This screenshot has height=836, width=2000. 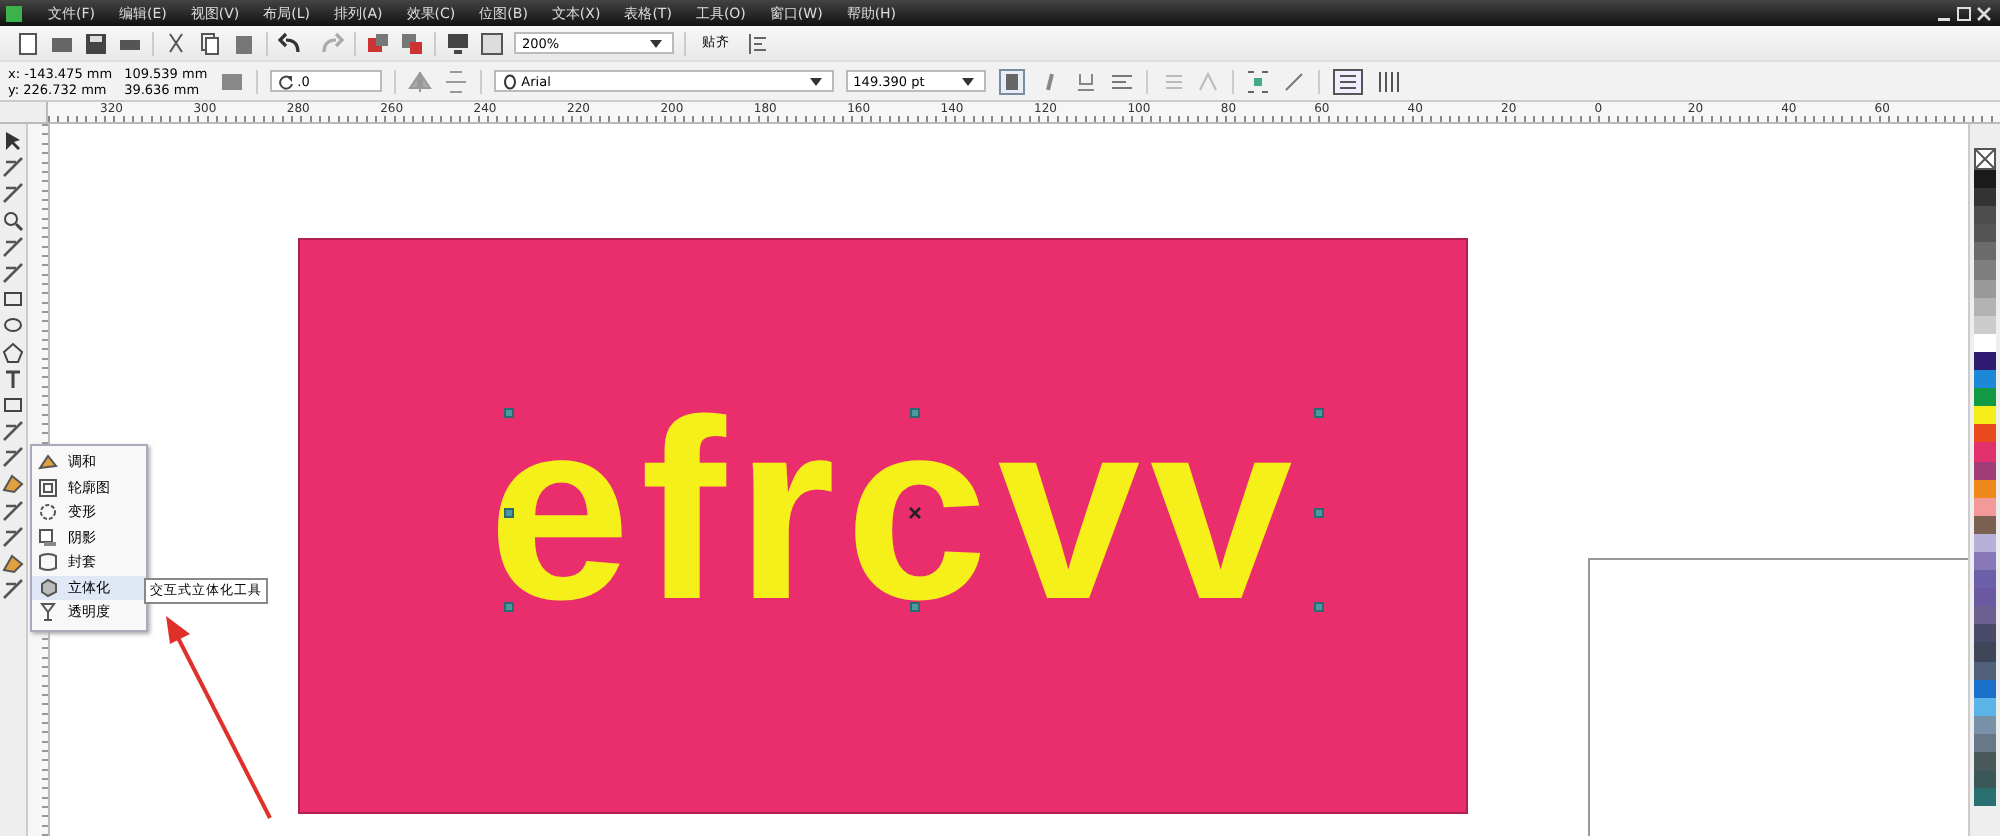 I want to click on page-icon, so click(x=492, y=43).